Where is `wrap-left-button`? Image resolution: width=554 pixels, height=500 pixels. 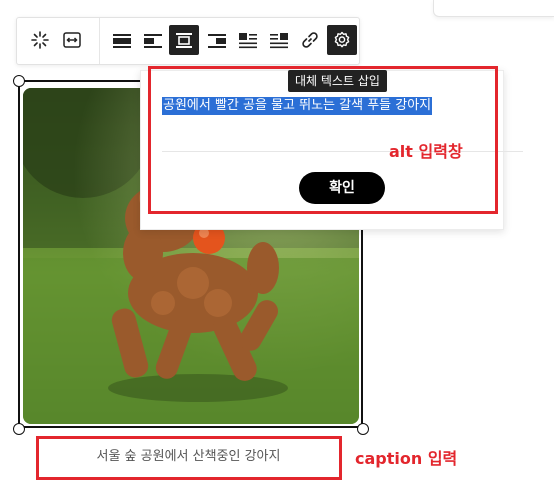
wrap-left-button is located at coordinates (248, 40).